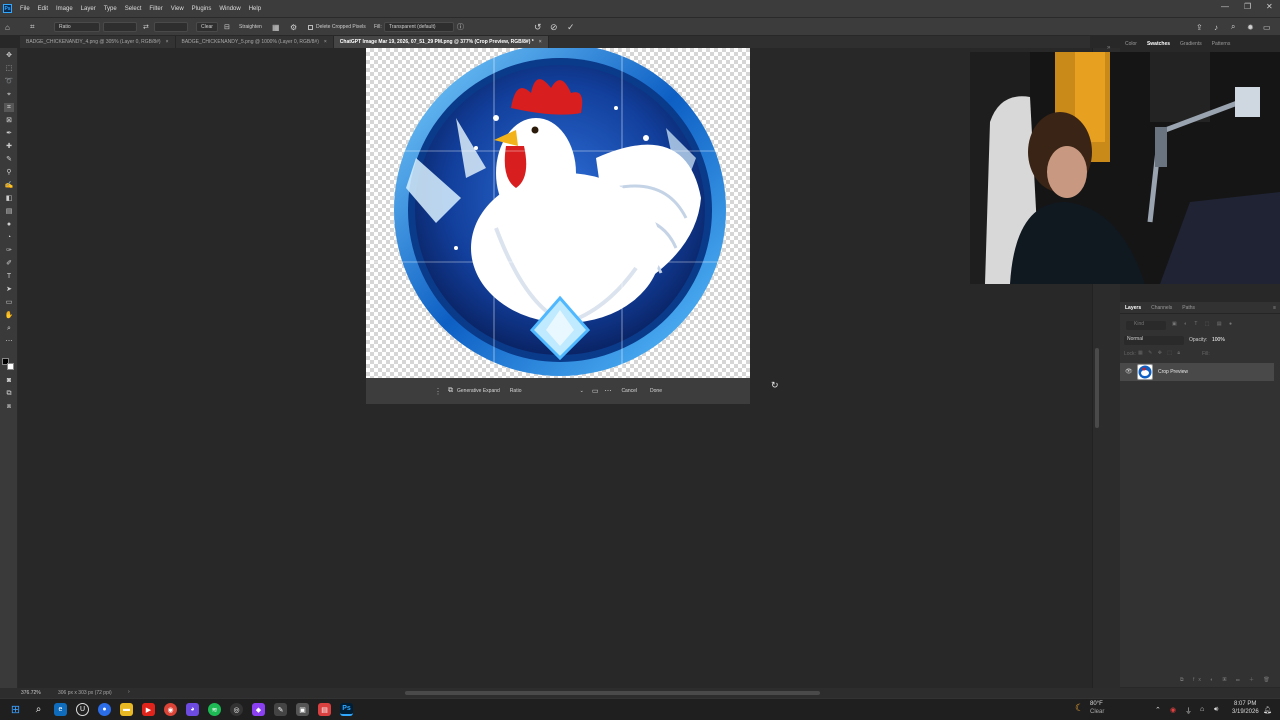  What do you see at coordinates (60, 709) in the screenshot?
I see `edge-browser-icon: e` at bounding box center [60, 709].